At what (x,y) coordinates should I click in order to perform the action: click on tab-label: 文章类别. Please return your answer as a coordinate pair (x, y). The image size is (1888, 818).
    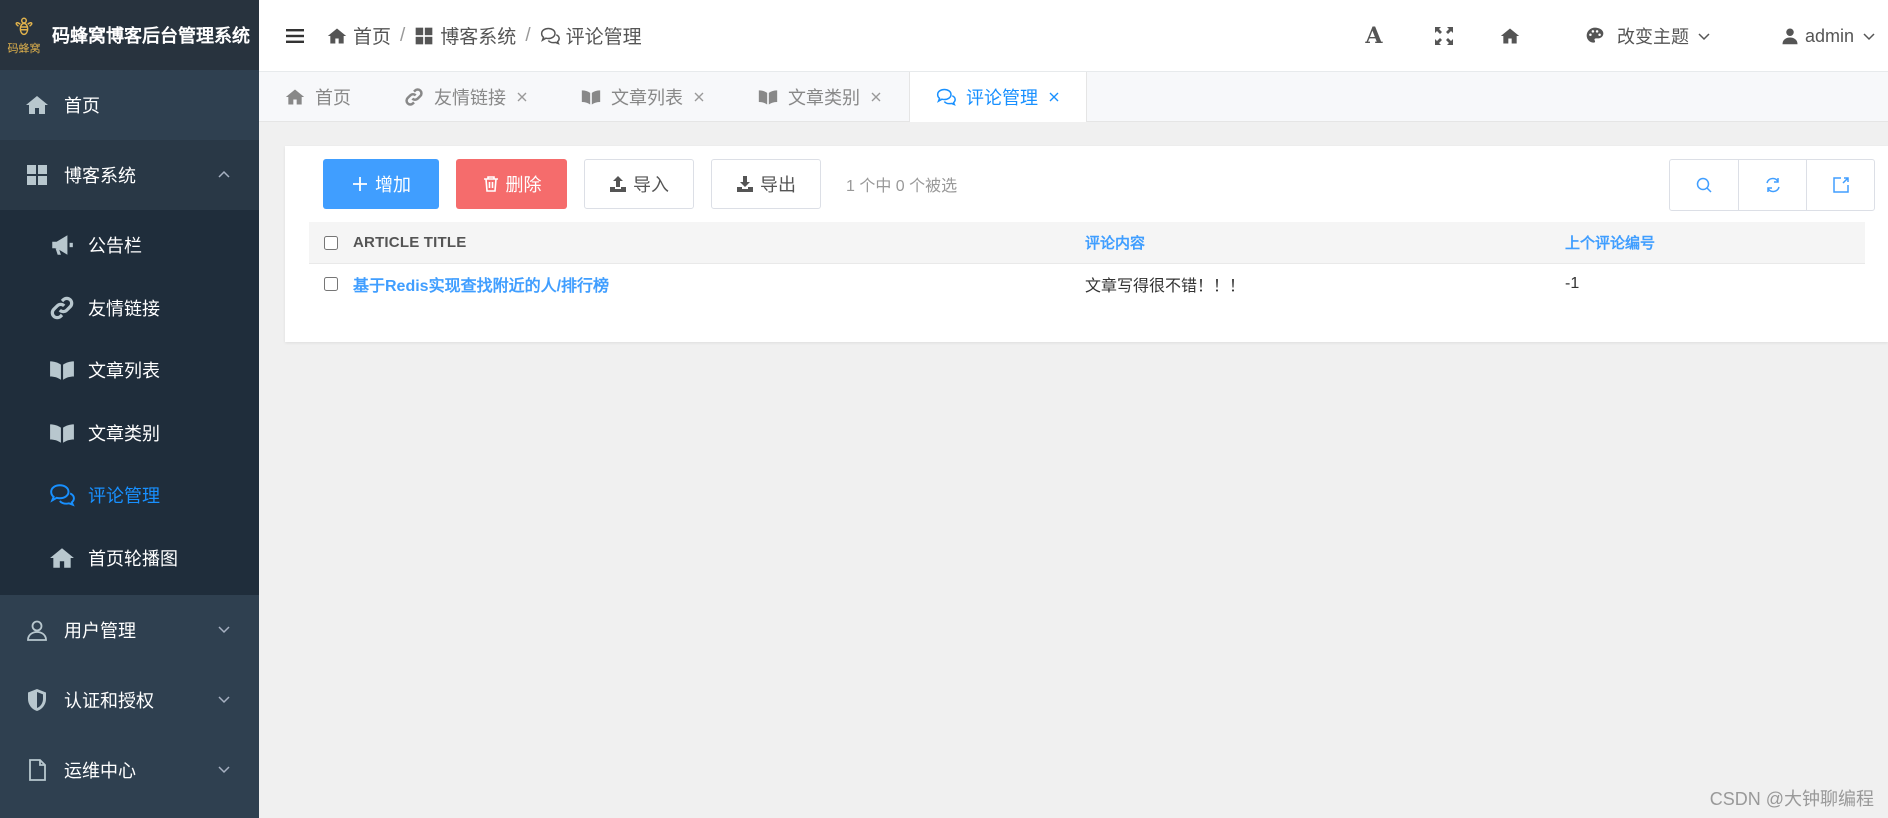
    Looking at the image, I should click on (824, 98).